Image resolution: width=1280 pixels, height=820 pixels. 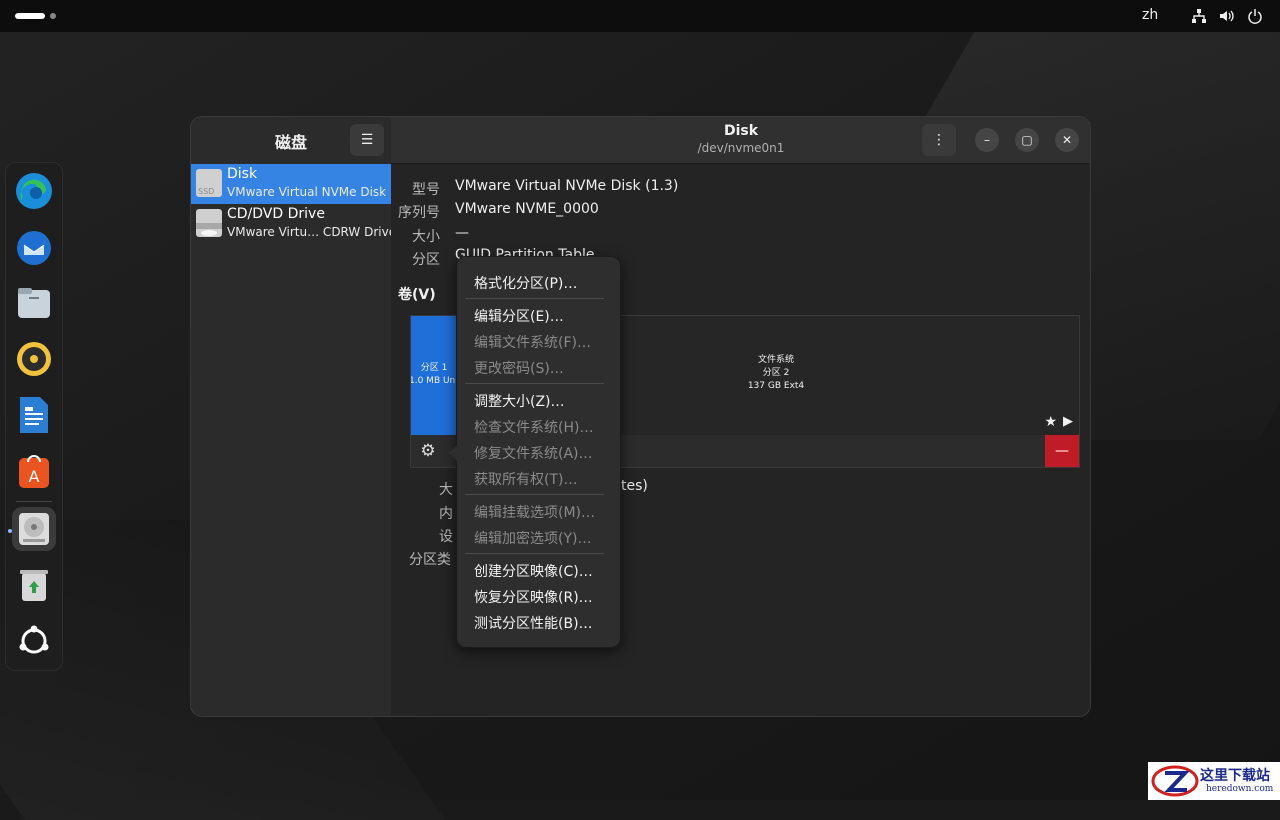 I want to click on serial-label: 序列号, so click(x=419, y=213).